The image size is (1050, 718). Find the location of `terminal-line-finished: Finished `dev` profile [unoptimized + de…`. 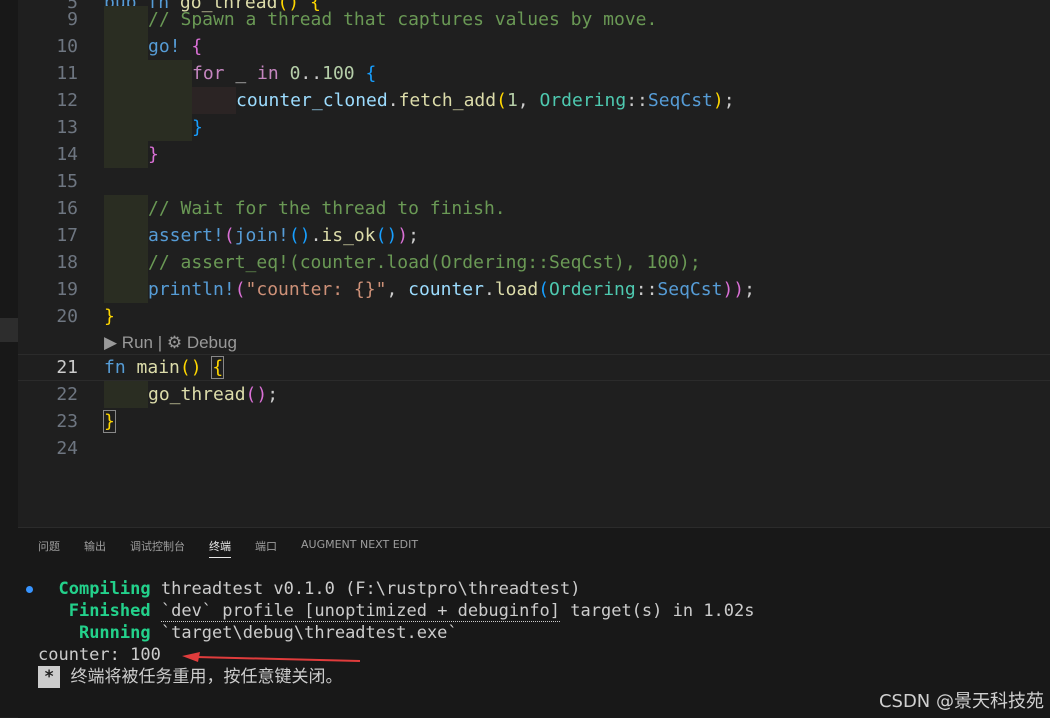

terminal-line-finished: Finished `dev` profile [unoptimized + de… is located at coordinates (411, 611).